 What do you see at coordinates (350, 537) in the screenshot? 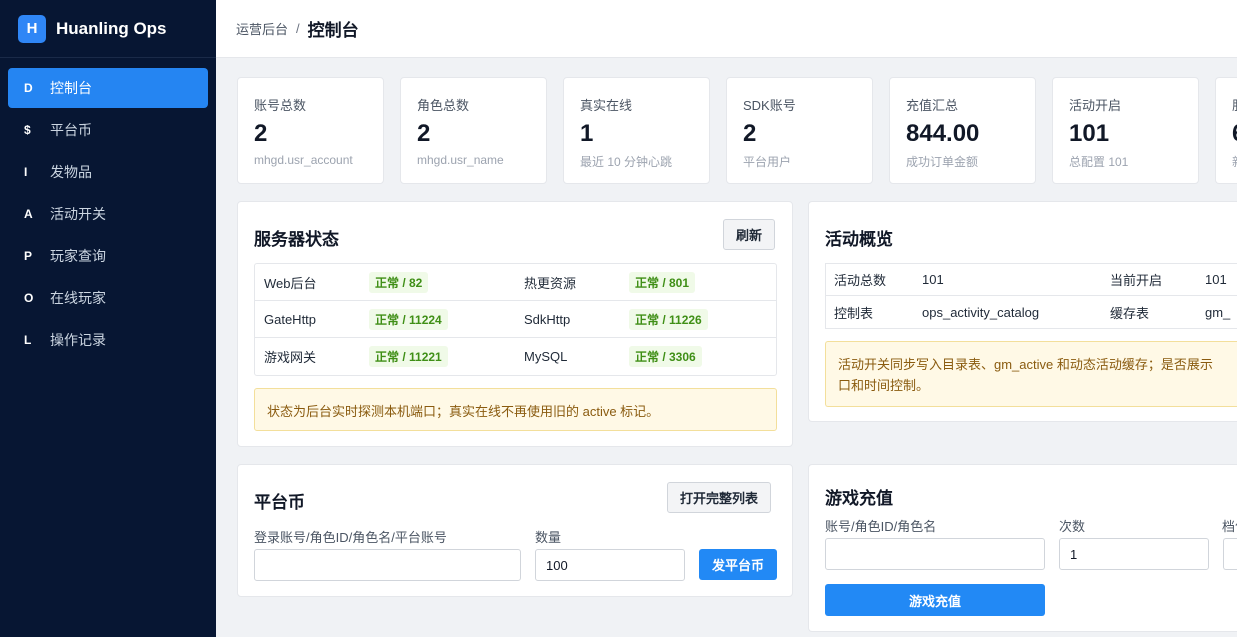
I see `account-field-label: 登录账号/角色ID/角色名/平台账号` at bounding box center [350, 537].